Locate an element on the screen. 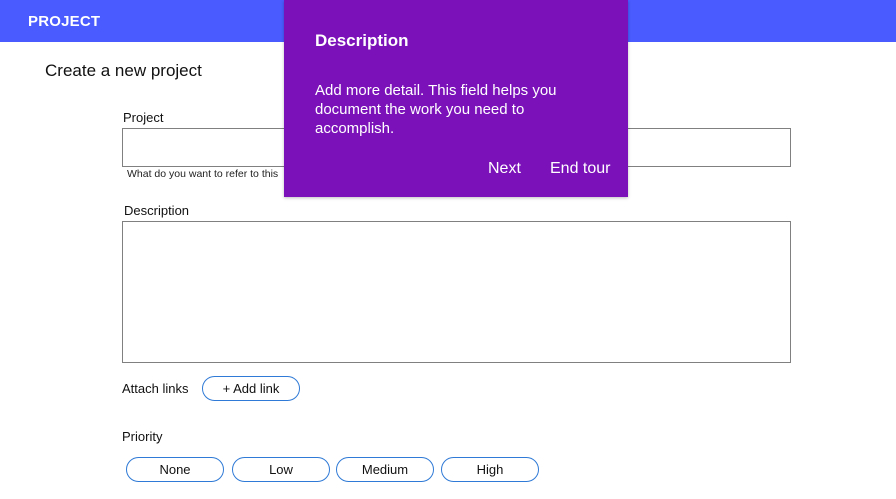 The height and width of the screenshot is (499, 896). tour-end-button: End tour is located at coordinates (580, 169).